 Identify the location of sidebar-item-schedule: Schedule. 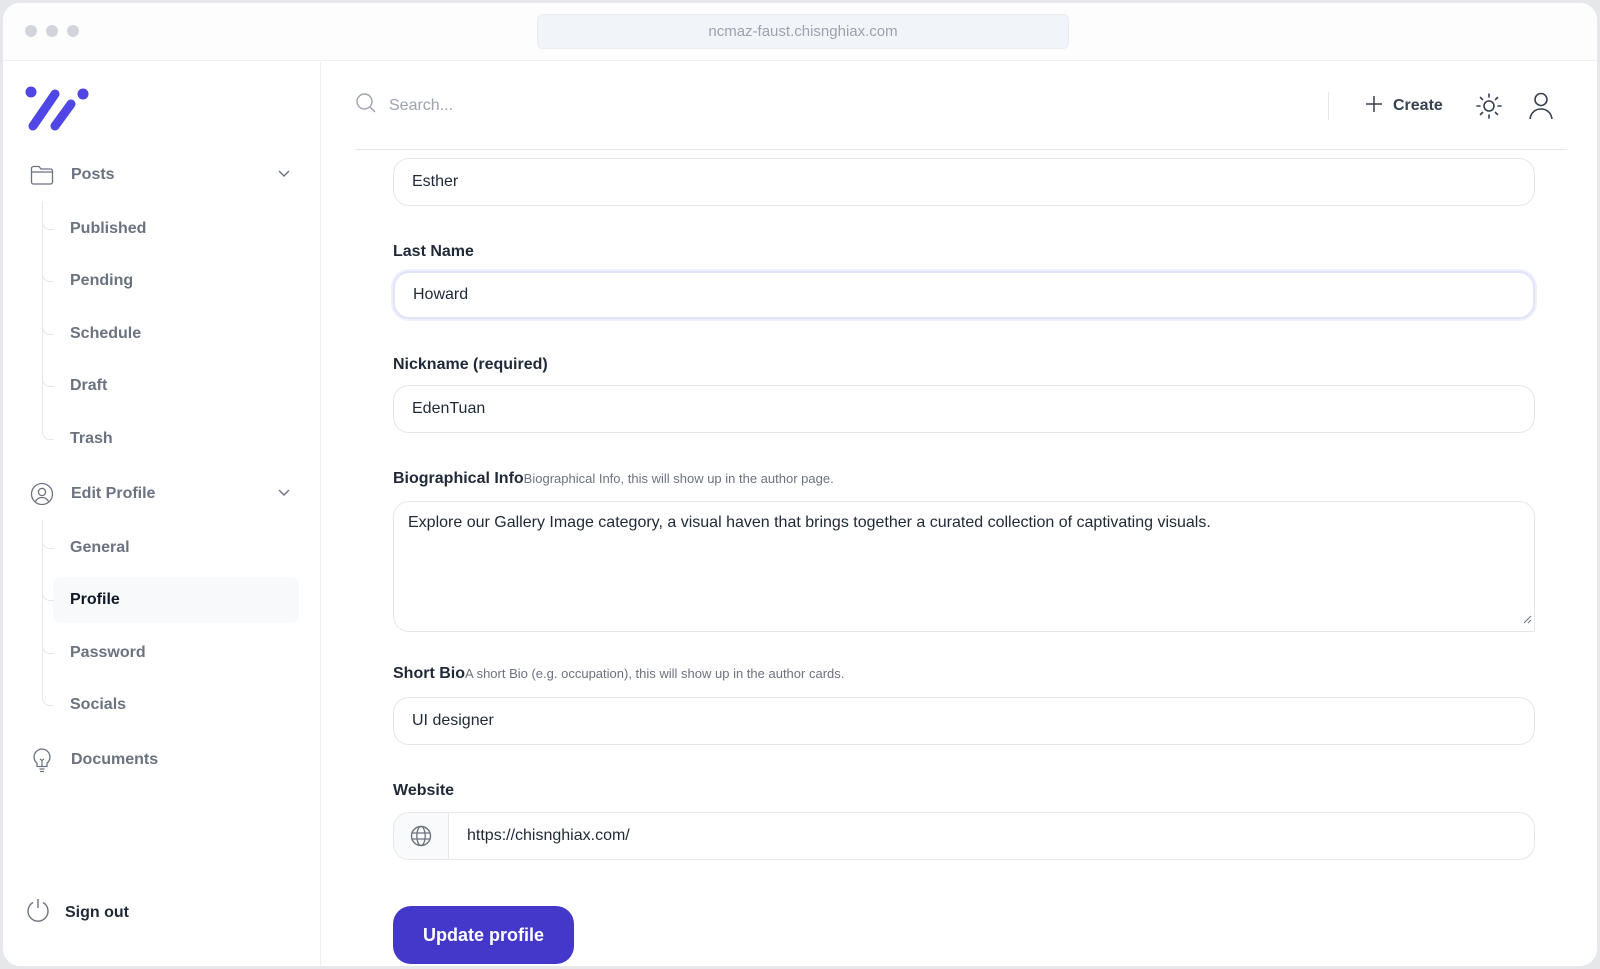
(170, 334).